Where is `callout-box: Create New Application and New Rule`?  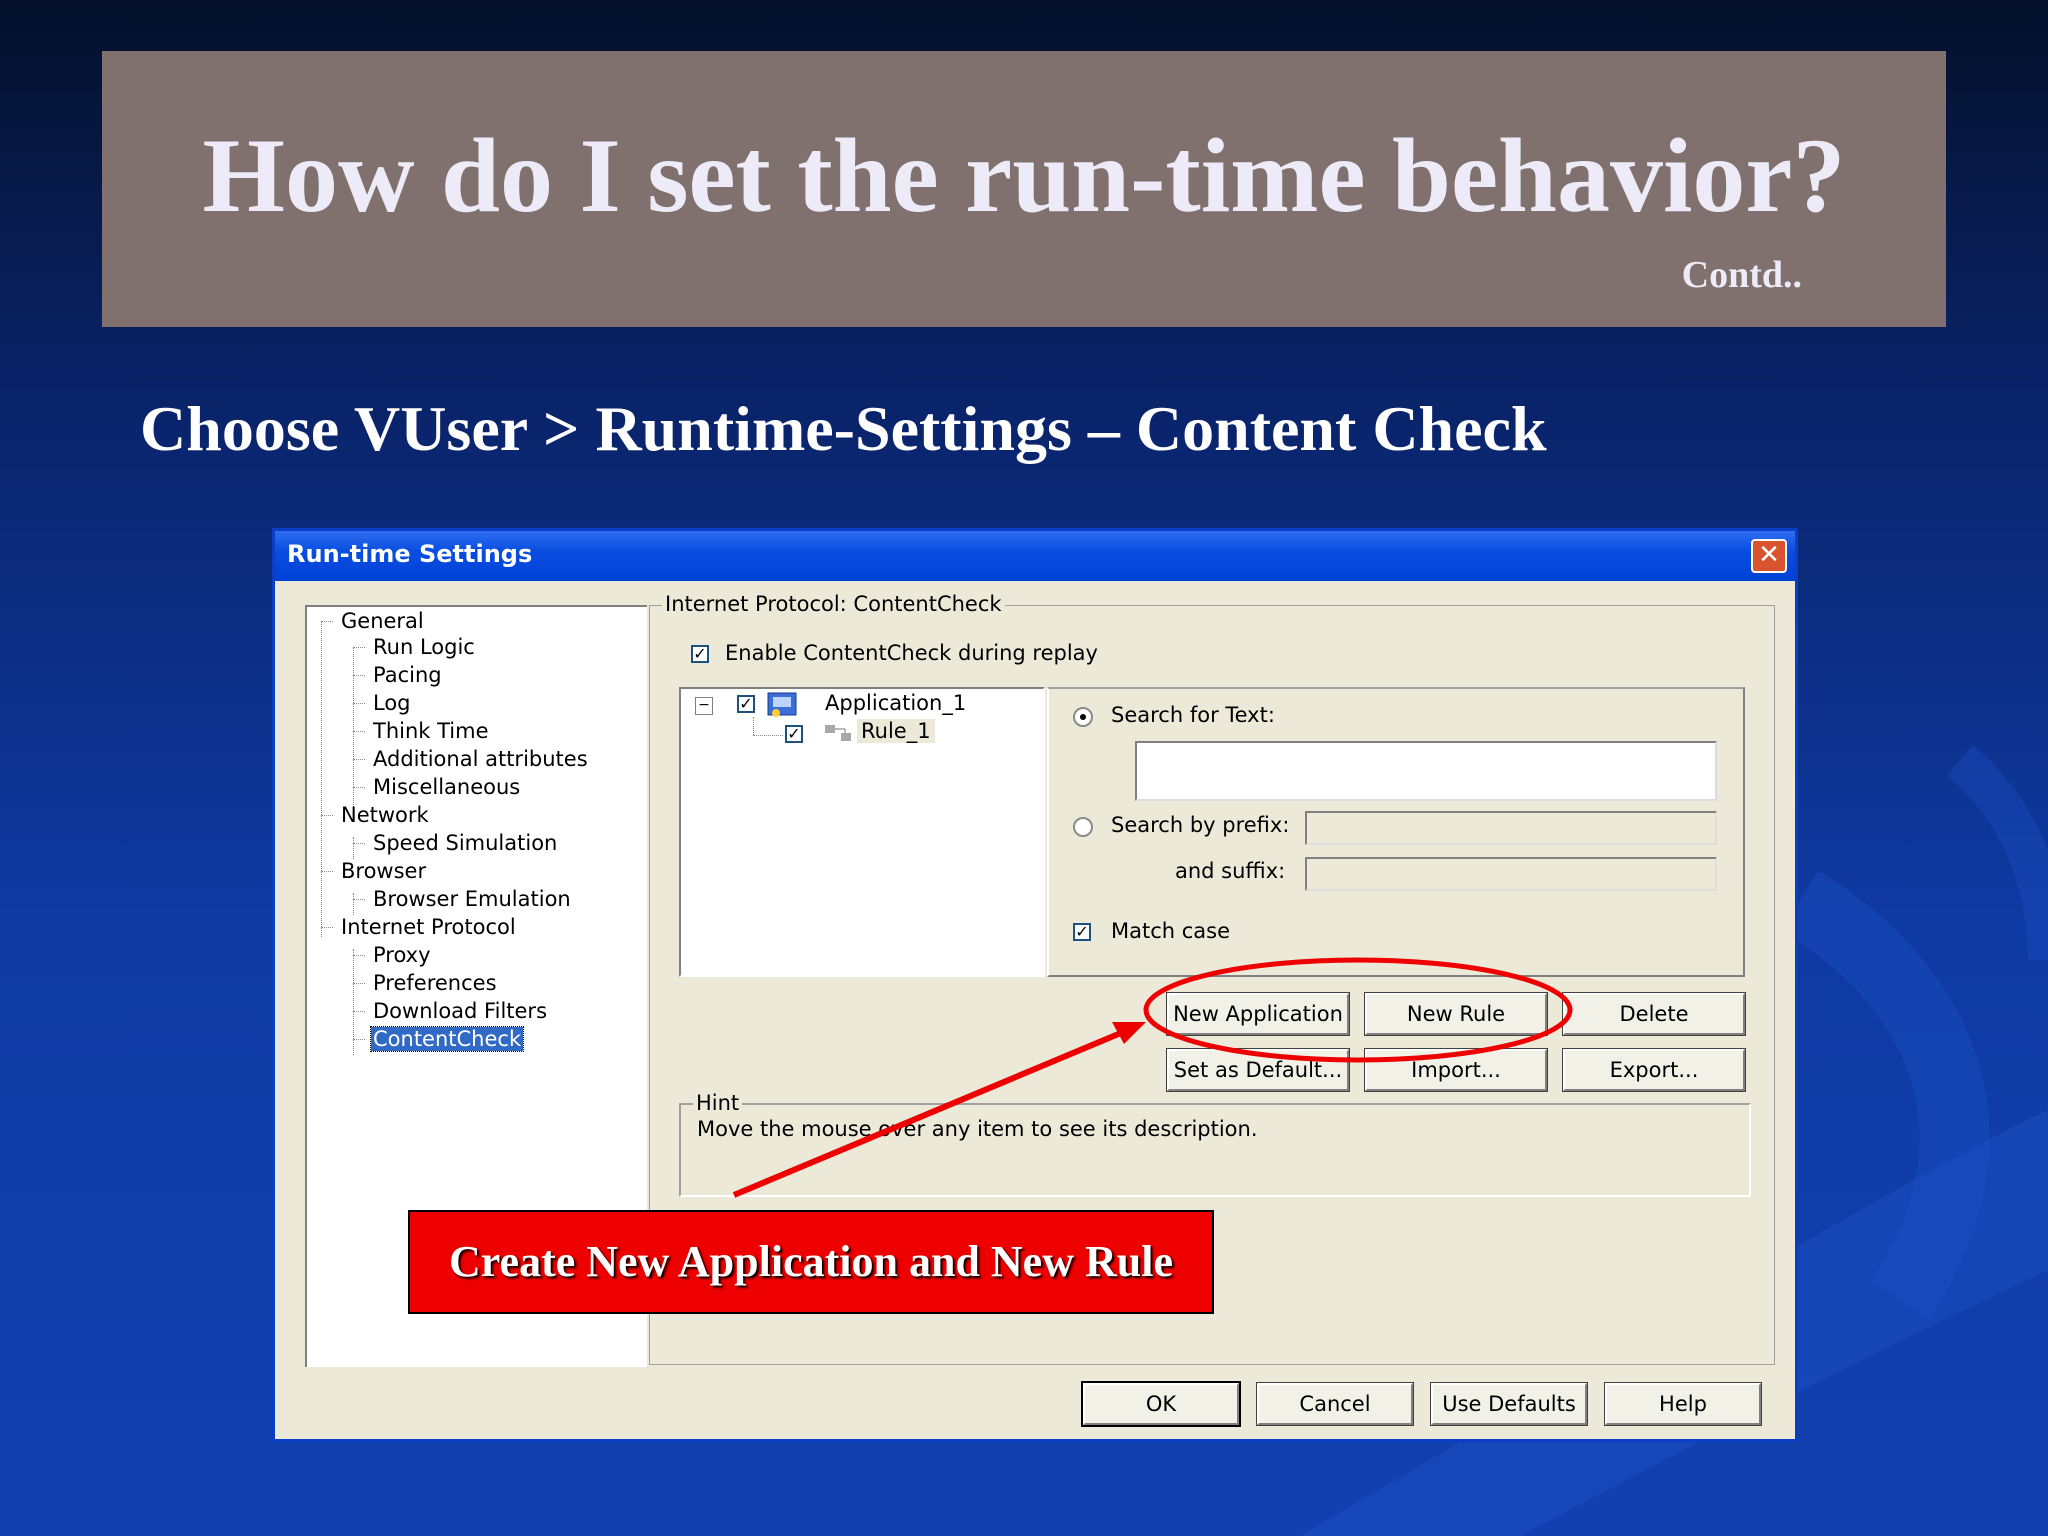 callout-box: Create New Application and New Rule is located at coordinates (811, 1262).